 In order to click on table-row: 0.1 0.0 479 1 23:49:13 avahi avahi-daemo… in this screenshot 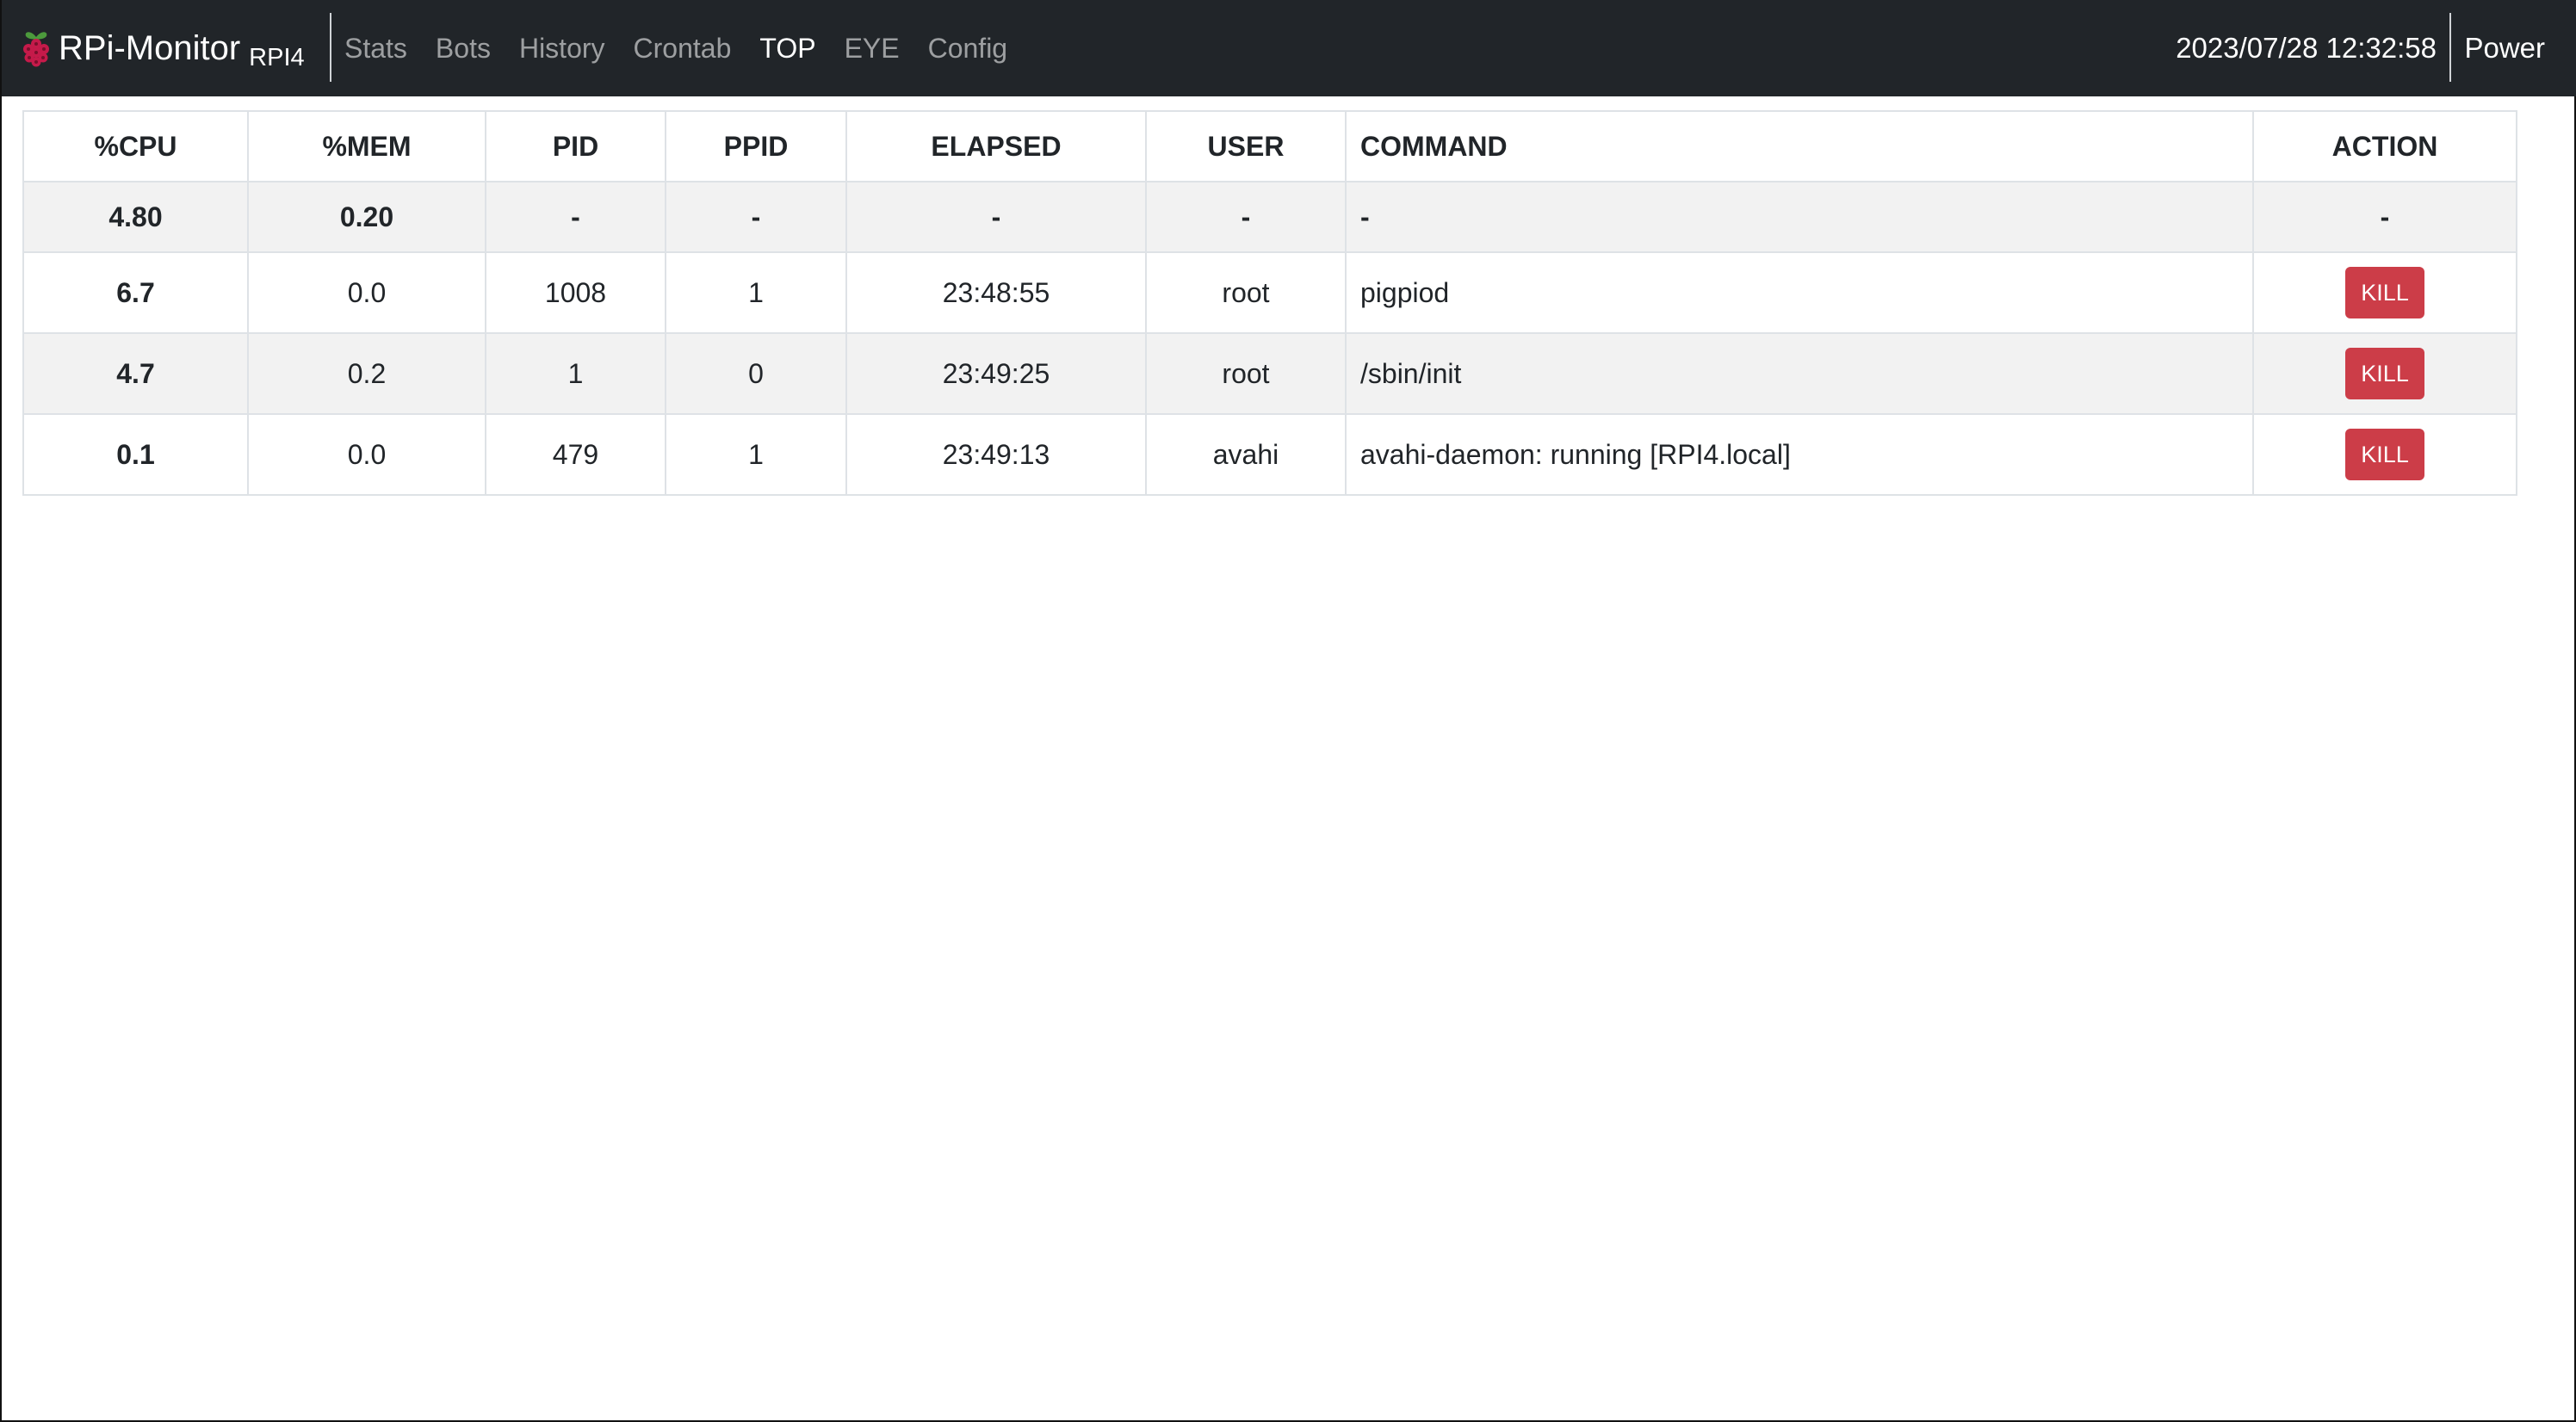, I will do `click(1270, 455)`.